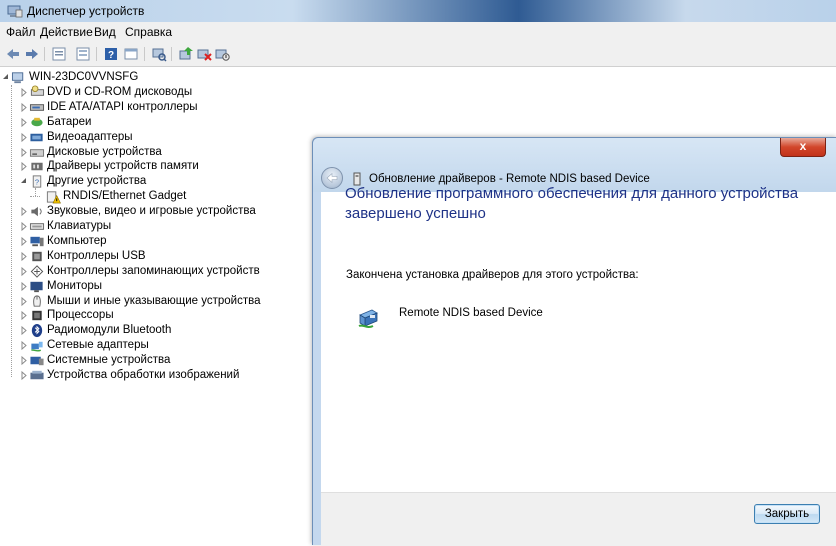 The height and width of the screenshot is (546, 836). Describe the element at coordinates (37, 152) in the screenshot. I see `disk-drive-icon` at that location.